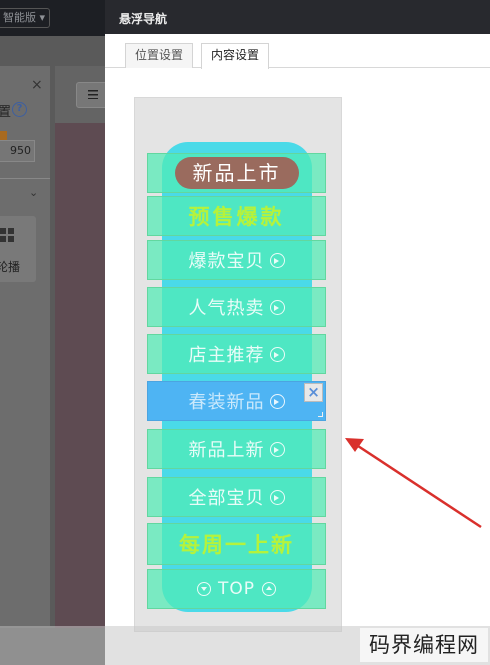  Describe the element at coordinates (297, 51) in the screenshot. I see `tab-bar: 位置设置 内容设置` at that location.